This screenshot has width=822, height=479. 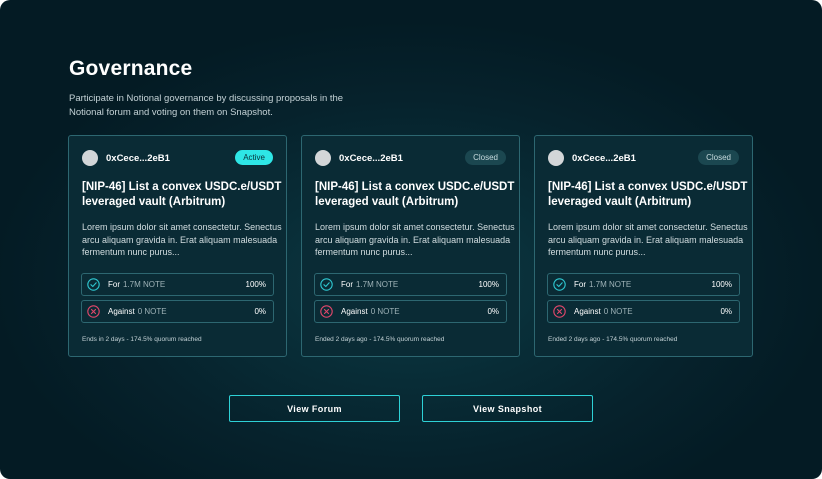 What do you see at coordinates (507, 408) in the screenshot?
I see `view-snapshot-button: View Snapshot` at bounding box center [507, 408].